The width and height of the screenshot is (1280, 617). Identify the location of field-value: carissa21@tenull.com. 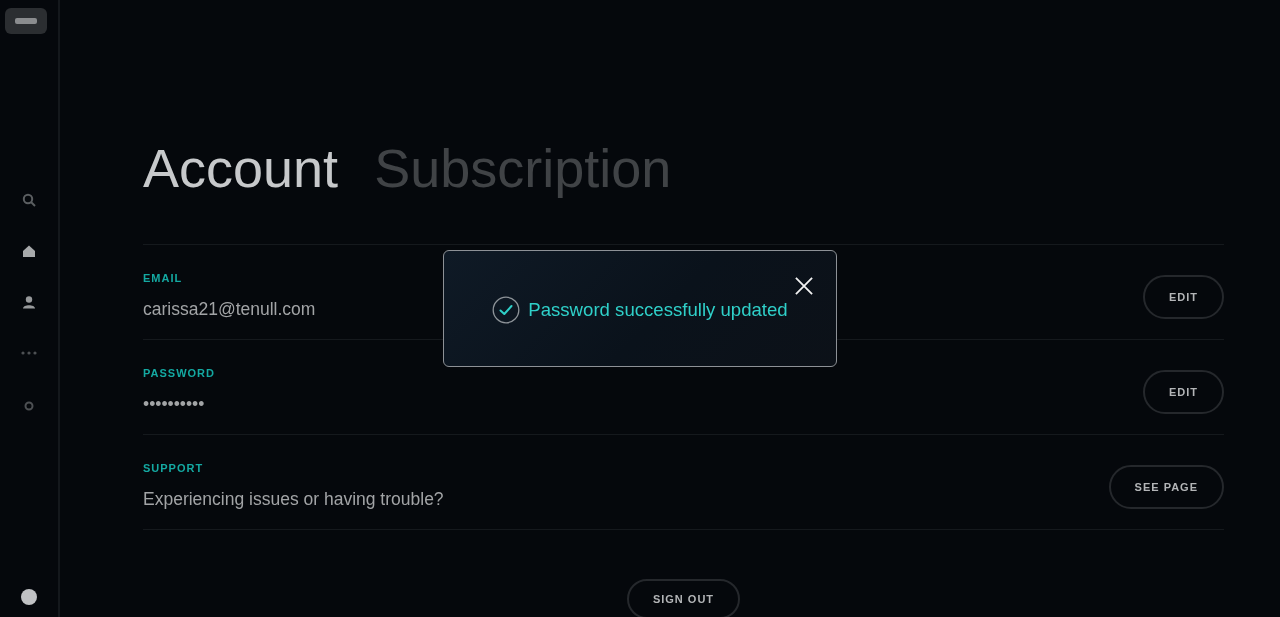
(229, 309).